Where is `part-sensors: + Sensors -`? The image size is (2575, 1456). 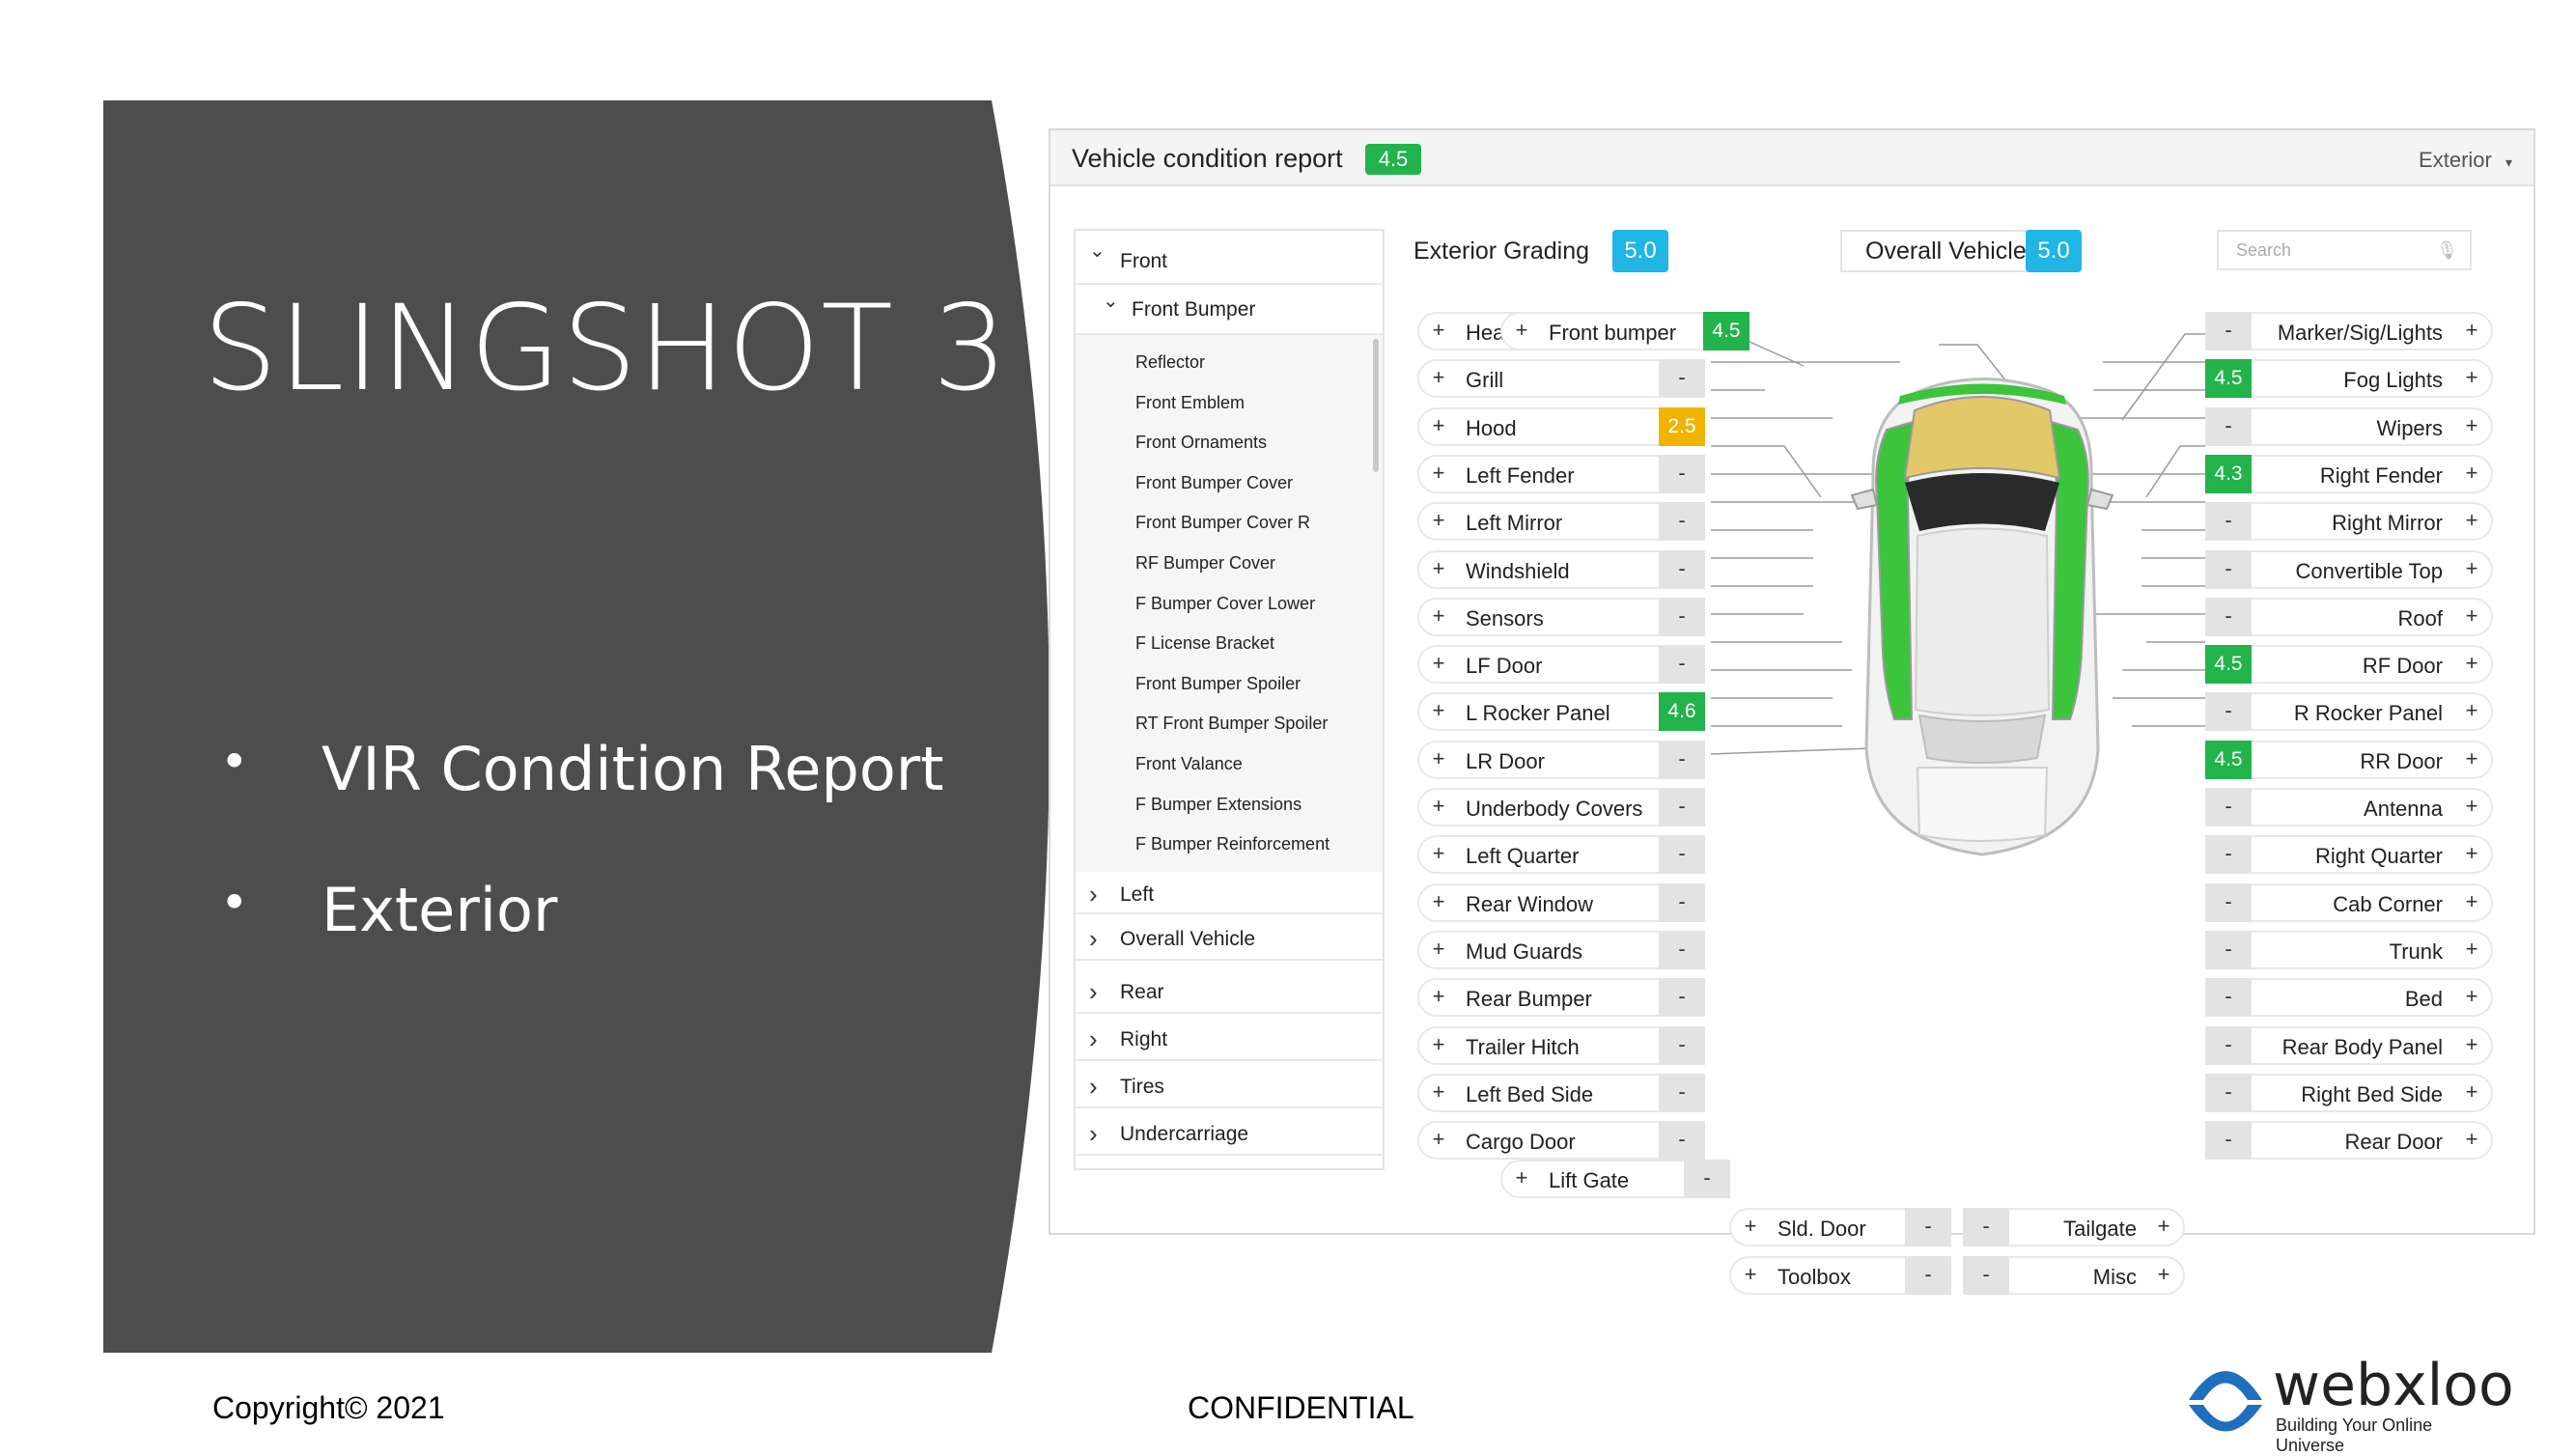 part-sensors: + Sensors - is located at coordinates (1561, 617).